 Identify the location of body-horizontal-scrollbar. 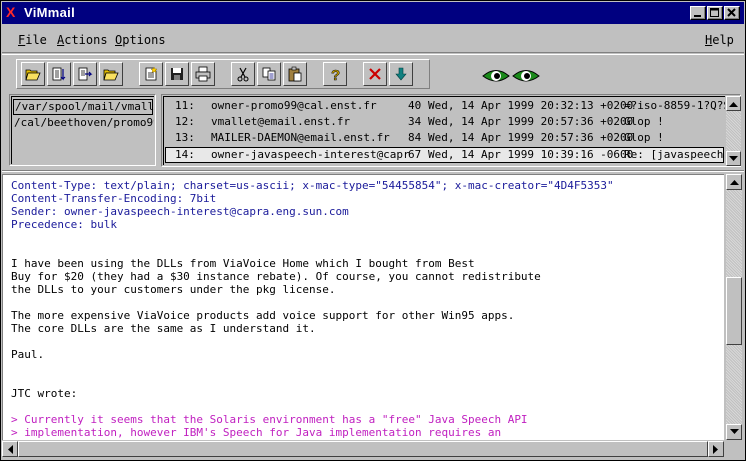
(363, 449).